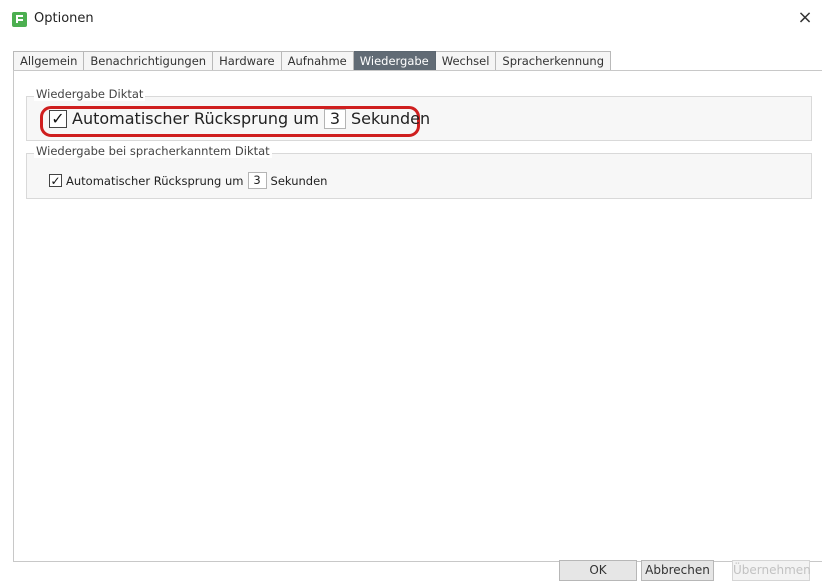  I want to click on group-title-wiedergabe-diktat: Wiedergabe Diktat, so click(90, 94).